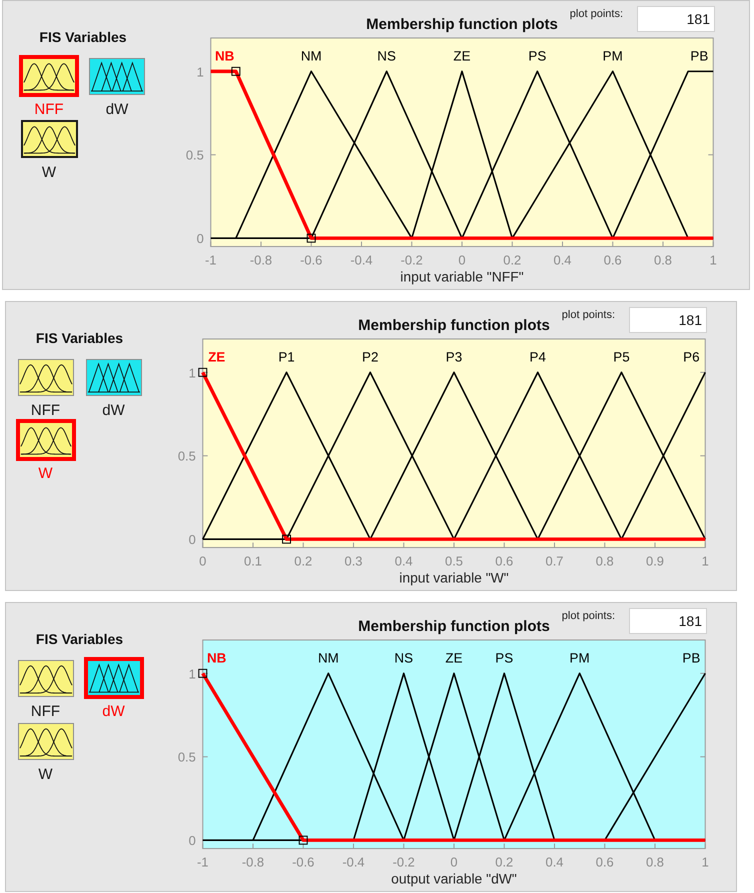 Image resolution: width=754 pixels, height=893 pixels. What do you see at coordinates (370, 356) in the screenshot?
I see `curve-label: P2` at bounding box center [370, 356].